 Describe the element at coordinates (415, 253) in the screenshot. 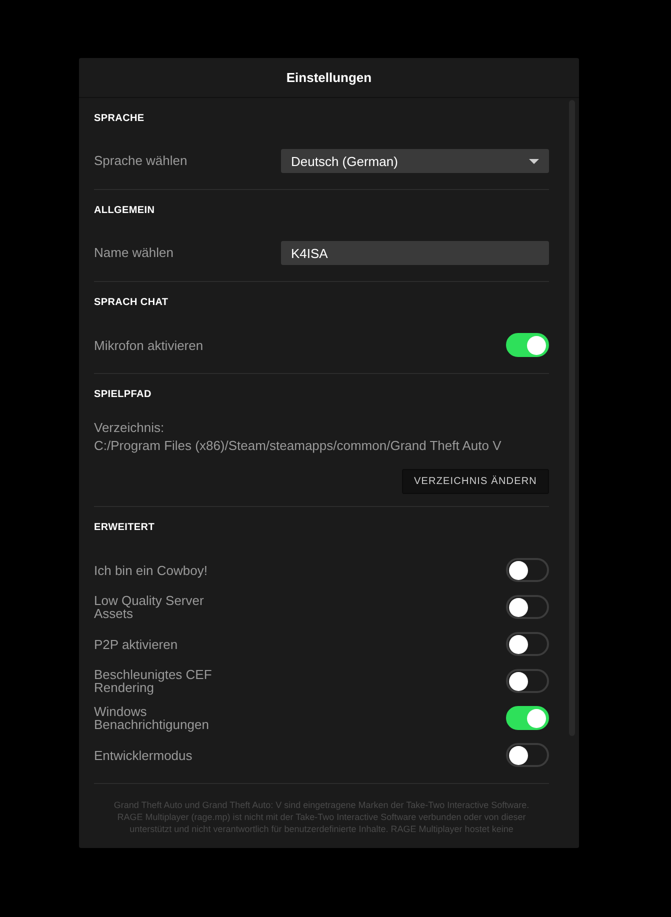

I see `name-input-field: K4ISA` at that location.